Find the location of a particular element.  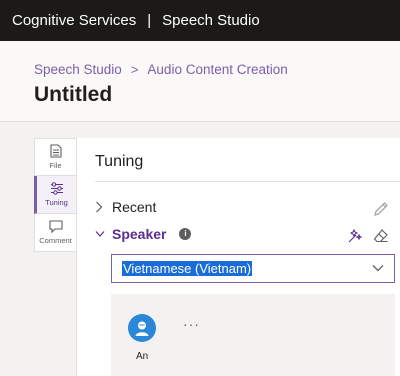

speaker-label: Speaker is located at coordinates (139, 234).